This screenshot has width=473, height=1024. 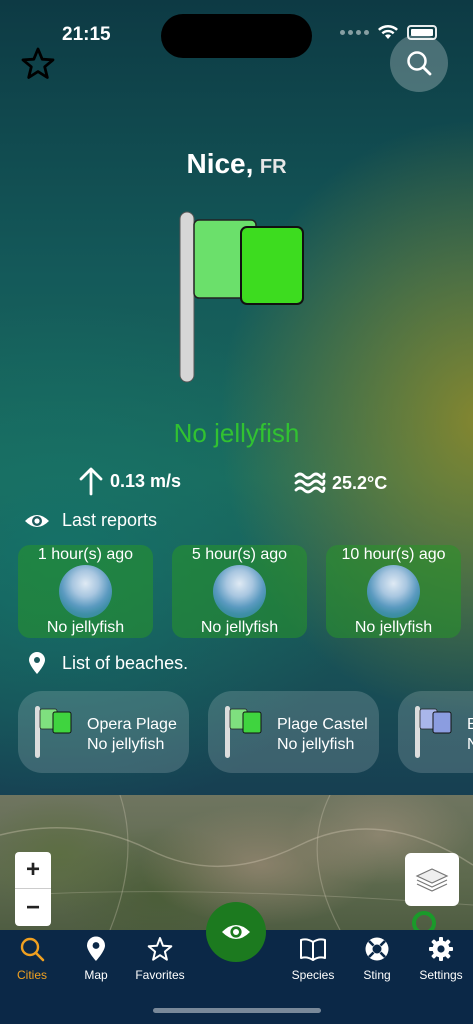 I want to click on zoom-out-button: −, so click(x=33, y=907).